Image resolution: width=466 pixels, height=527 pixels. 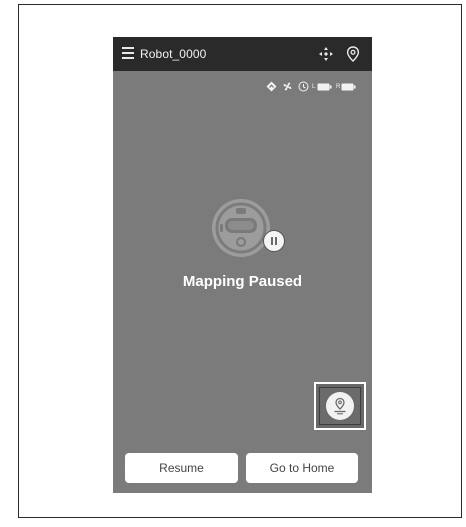 I want to click on map-button-border, so click(x=340, y=406).